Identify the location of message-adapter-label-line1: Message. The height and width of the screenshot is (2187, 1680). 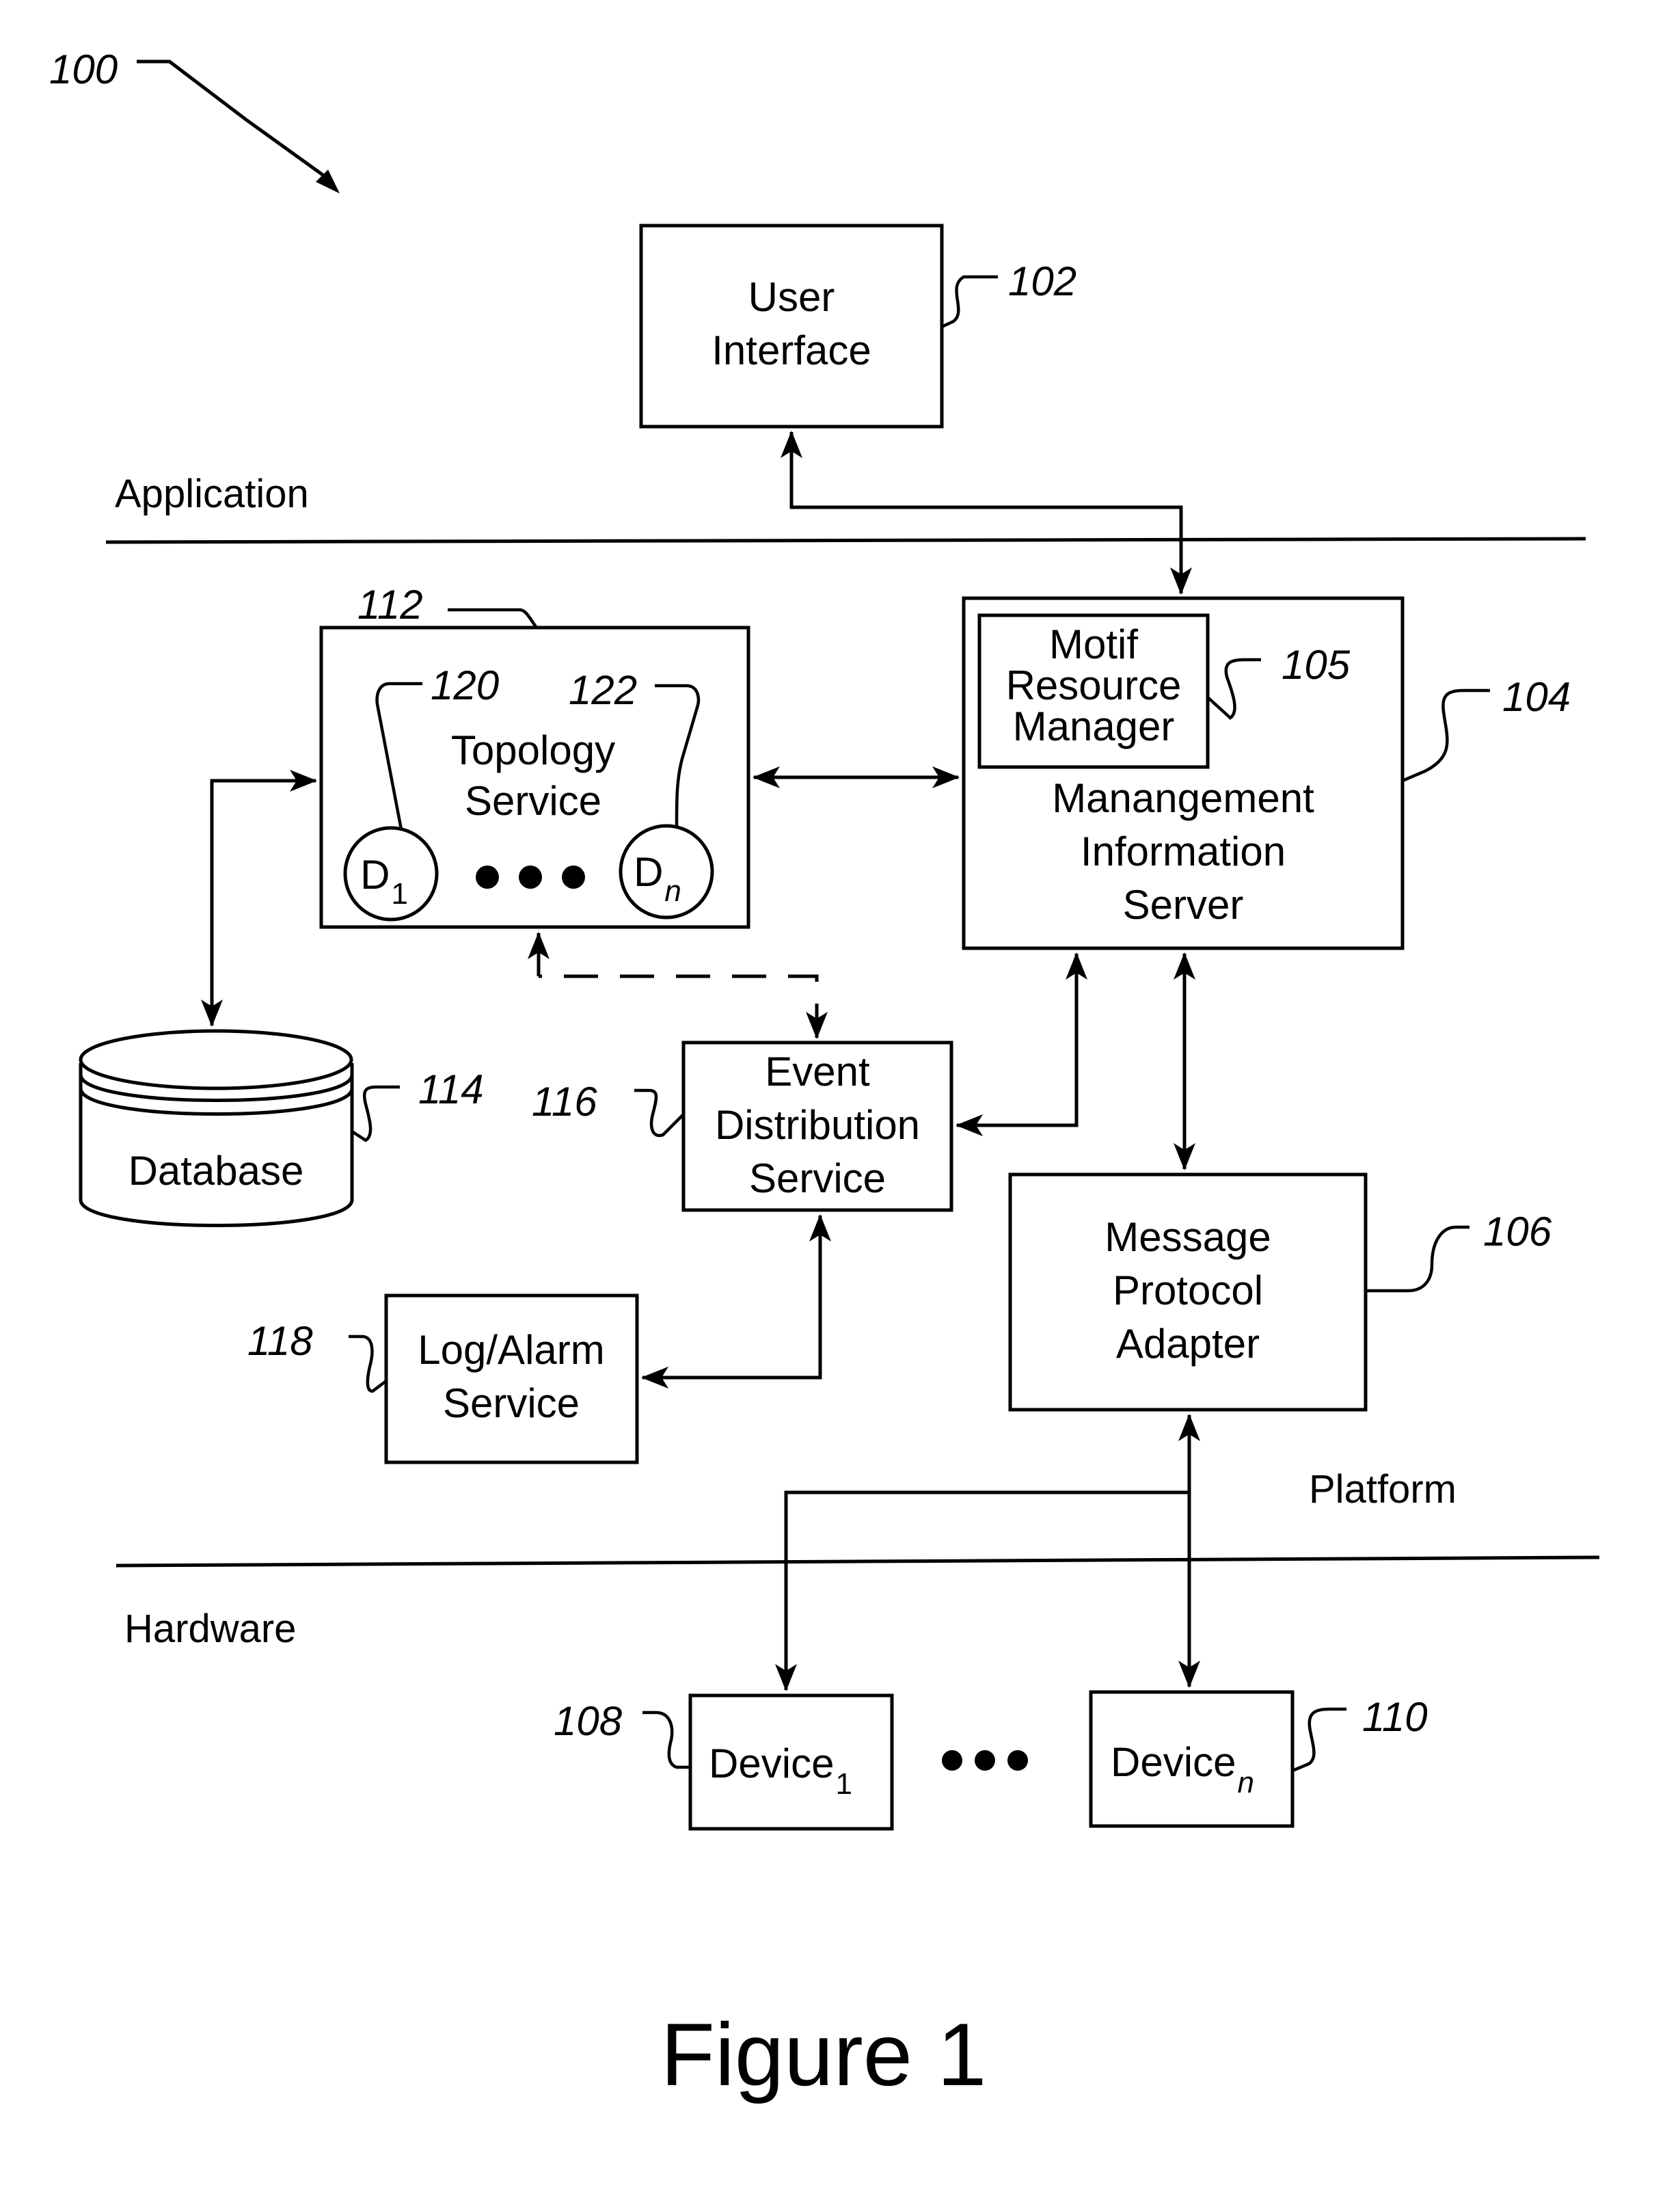
(1188, 1237).